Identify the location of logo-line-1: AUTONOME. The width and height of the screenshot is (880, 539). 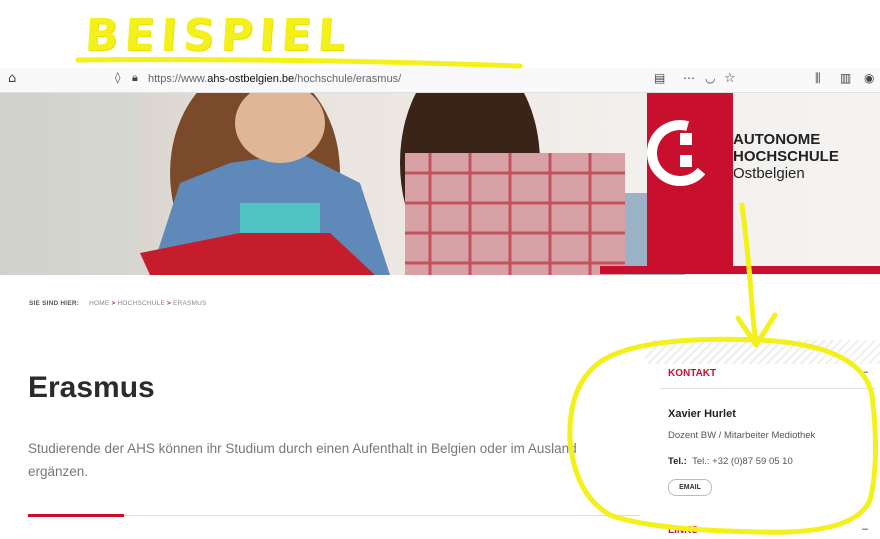
(777, 139).